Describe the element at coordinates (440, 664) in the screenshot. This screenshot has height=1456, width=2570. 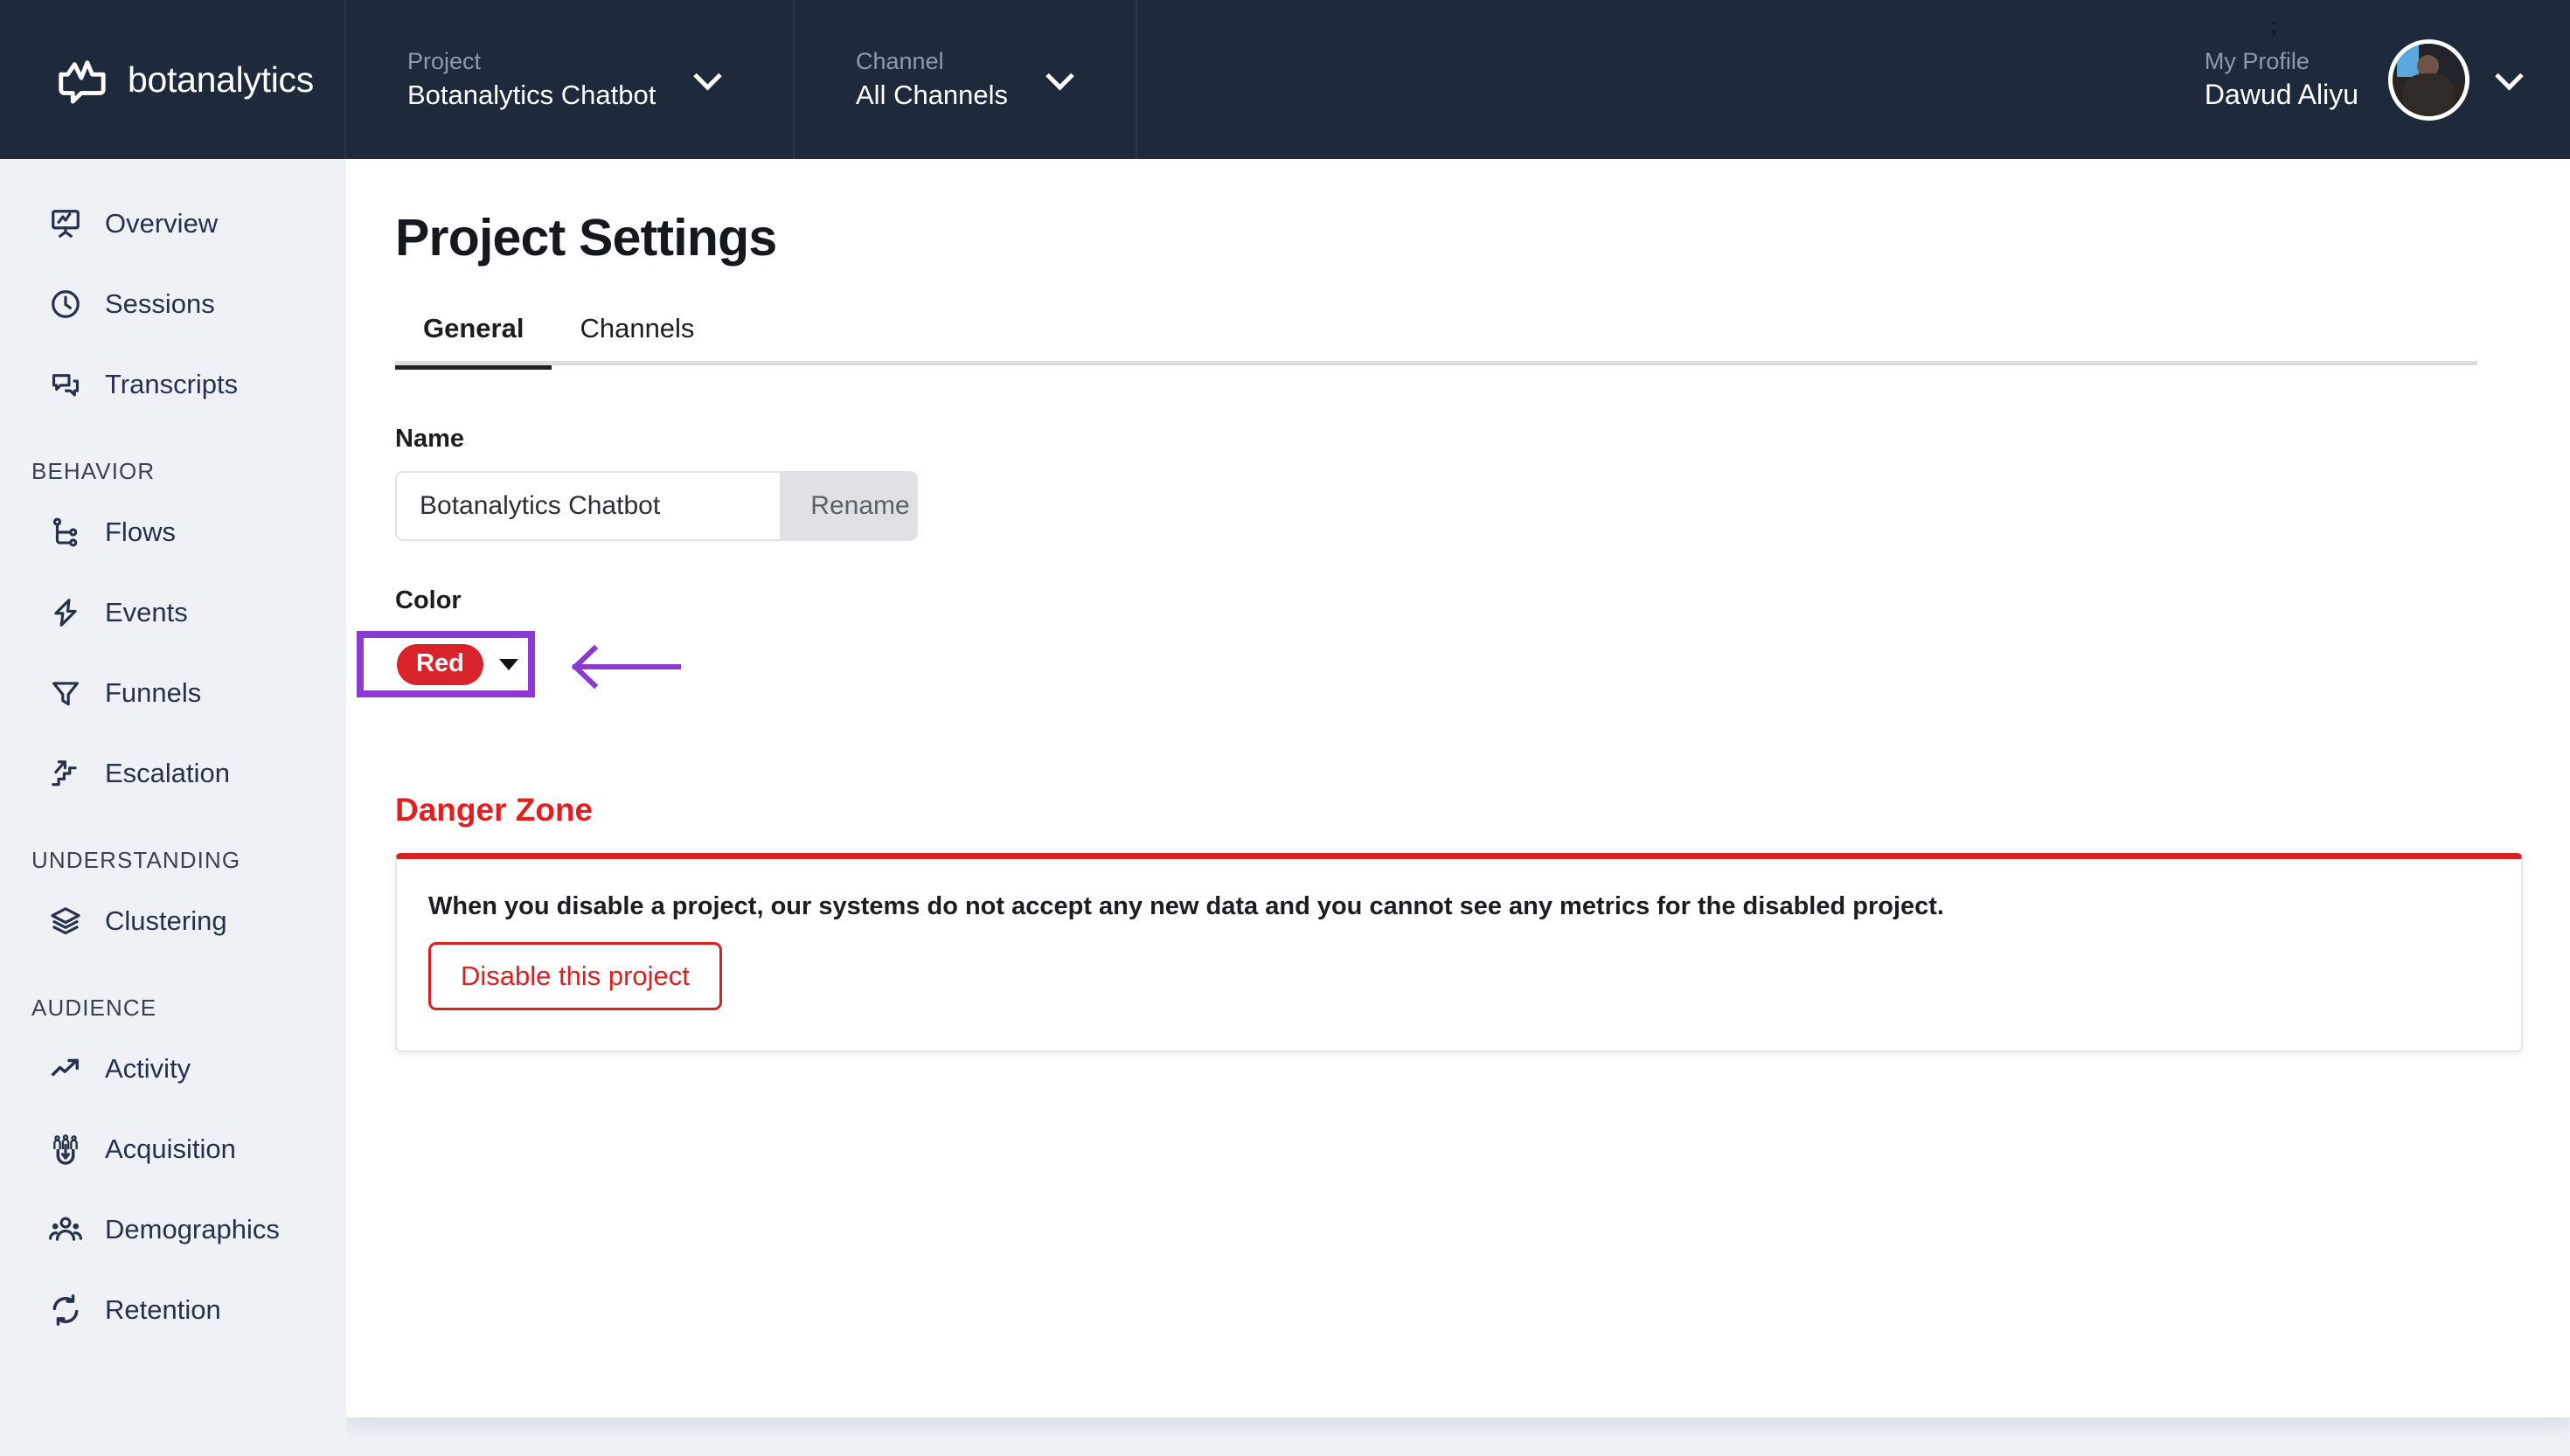
I see `color-selected-pill: Red` at that location.